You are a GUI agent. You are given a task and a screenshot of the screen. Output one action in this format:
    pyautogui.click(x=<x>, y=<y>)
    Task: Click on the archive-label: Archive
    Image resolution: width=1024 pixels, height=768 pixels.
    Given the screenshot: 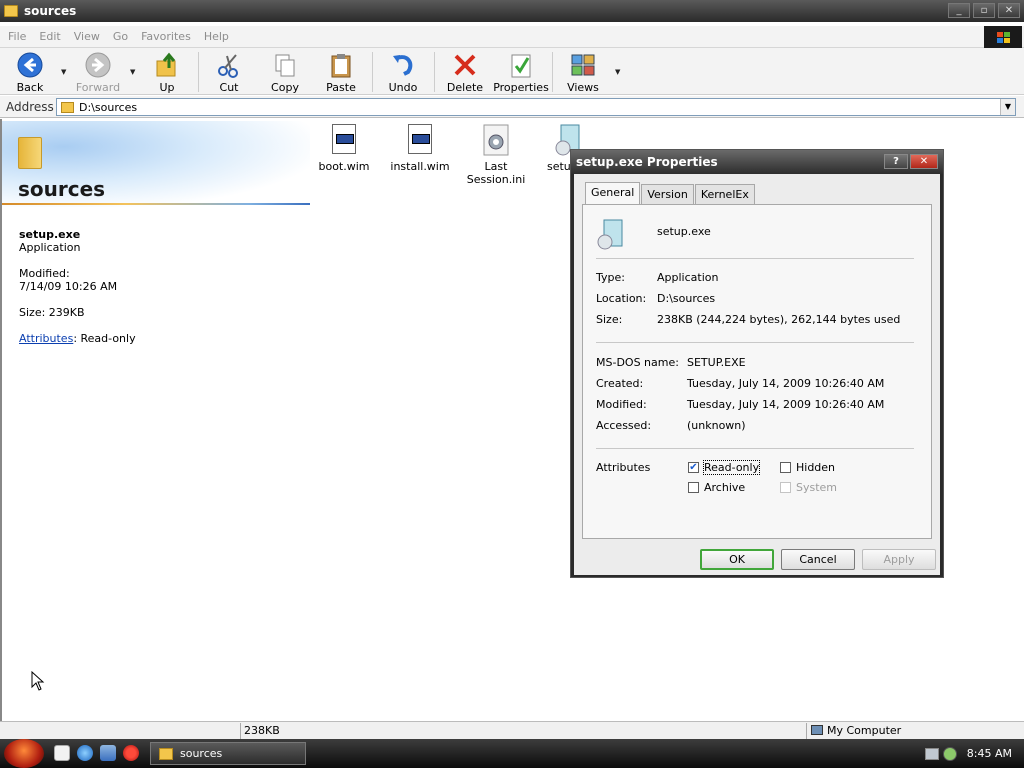 What is the action you would take?
    pyautogui.click(x=724, y=487)
    